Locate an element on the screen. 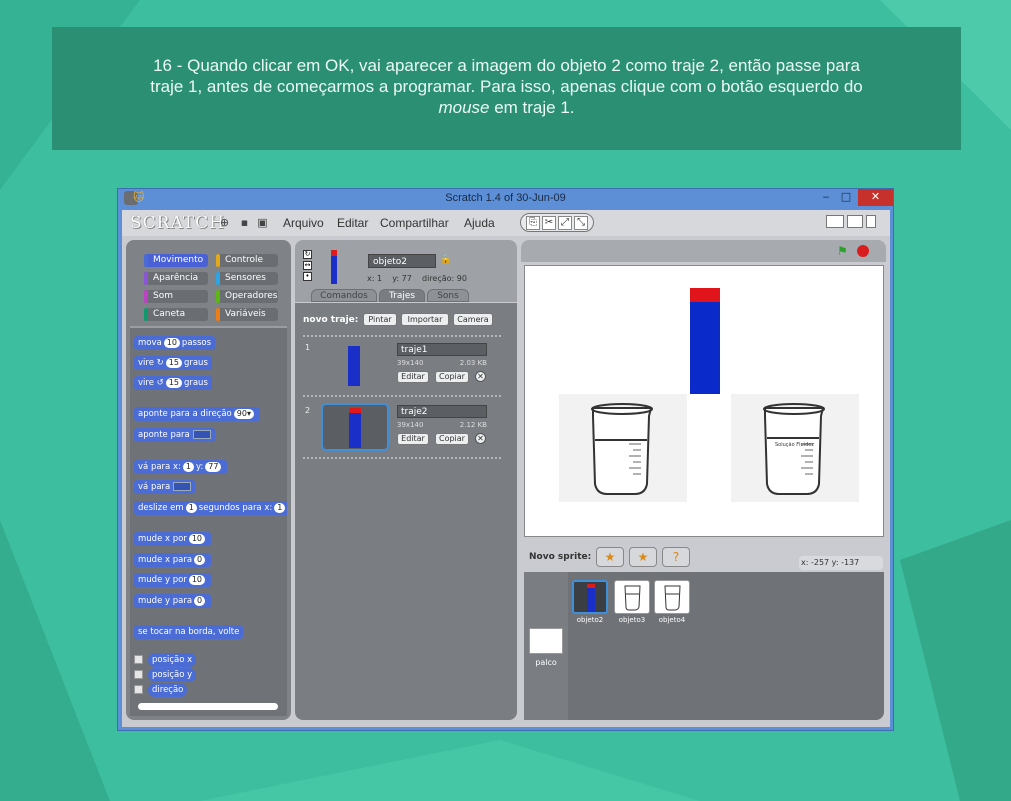 This screenshot has width=1011, height=801. flip-icon: ↔ is located at coordinates (307, 265).